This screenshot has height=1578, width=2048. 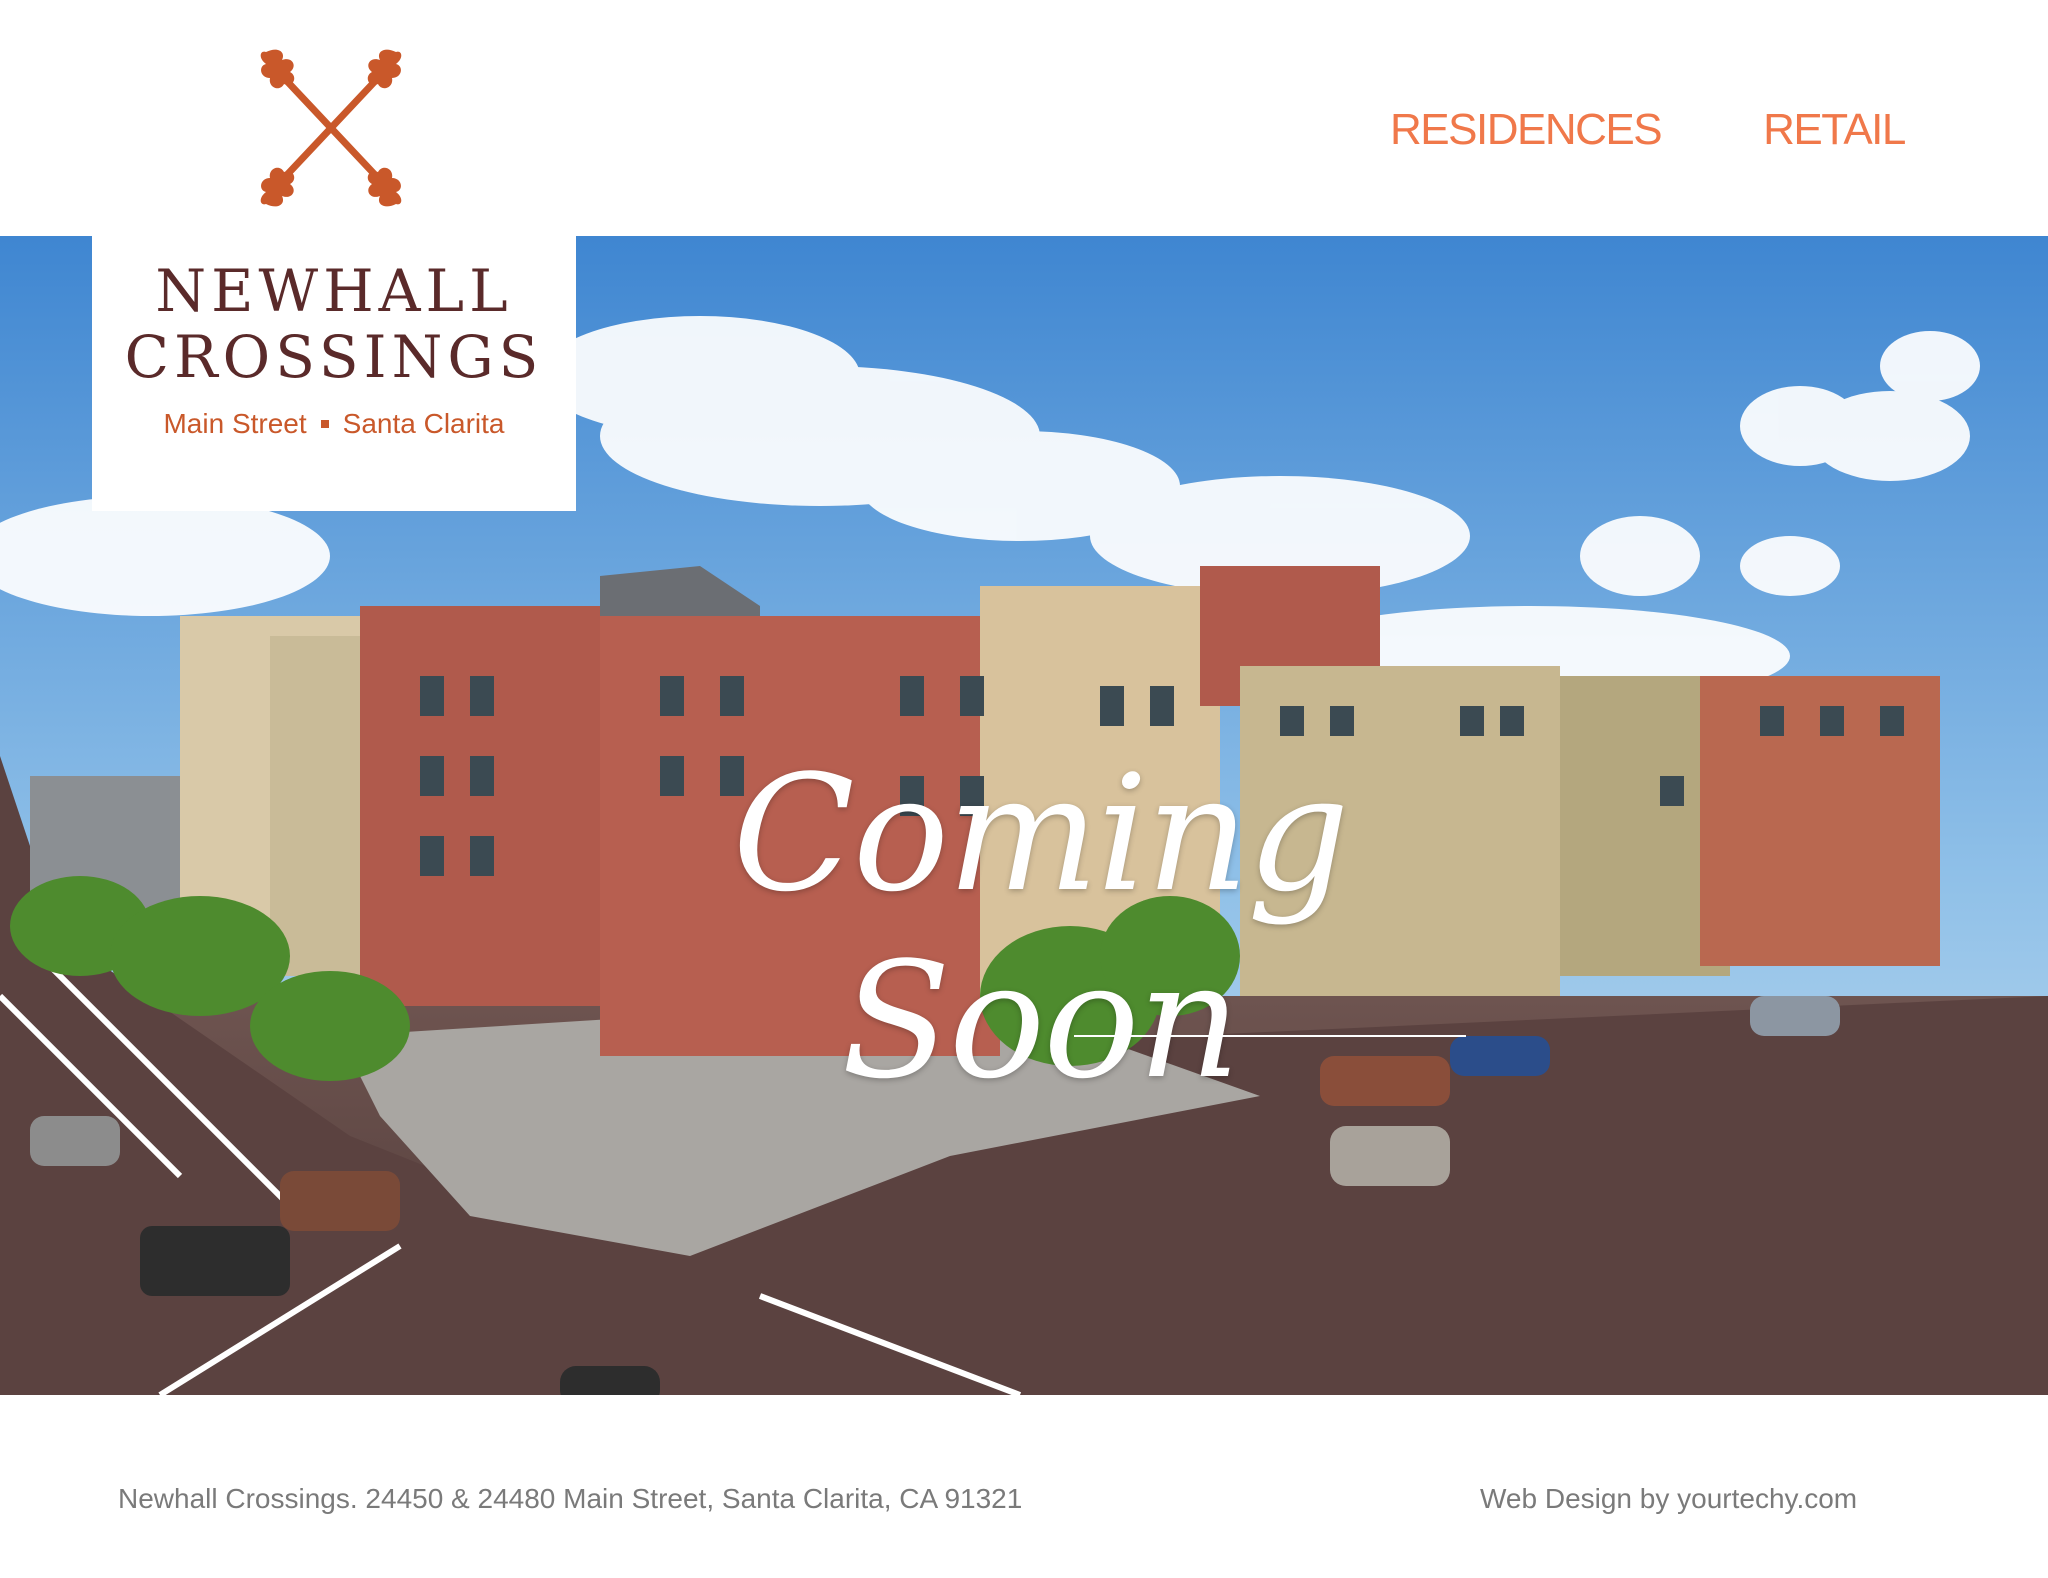 I want to click on crossed-oak-leaves-icon, so click(x=331, y=128).